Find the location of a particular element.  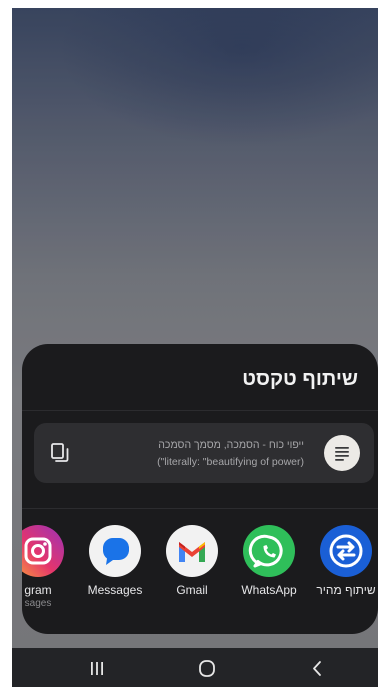

whatsapp-icon is located at coordinates (269, 551).